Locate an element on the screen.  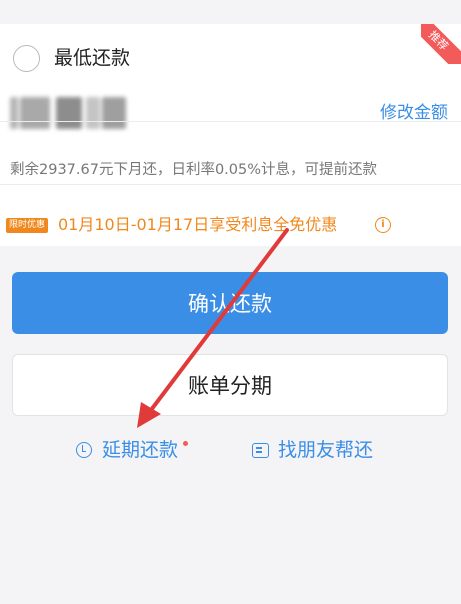
defer-repay-label: 延期还款 is located at coordinates (140, 450).